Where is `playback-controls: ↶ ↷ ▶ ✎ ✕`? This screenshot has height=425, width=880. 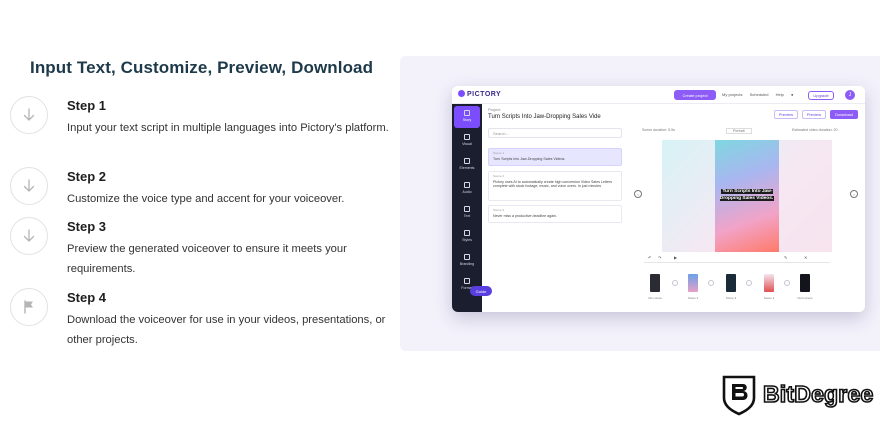 playback-controls: ↶ ↷ ▶ ✎ ✕ is located at coordinates (737, 258).